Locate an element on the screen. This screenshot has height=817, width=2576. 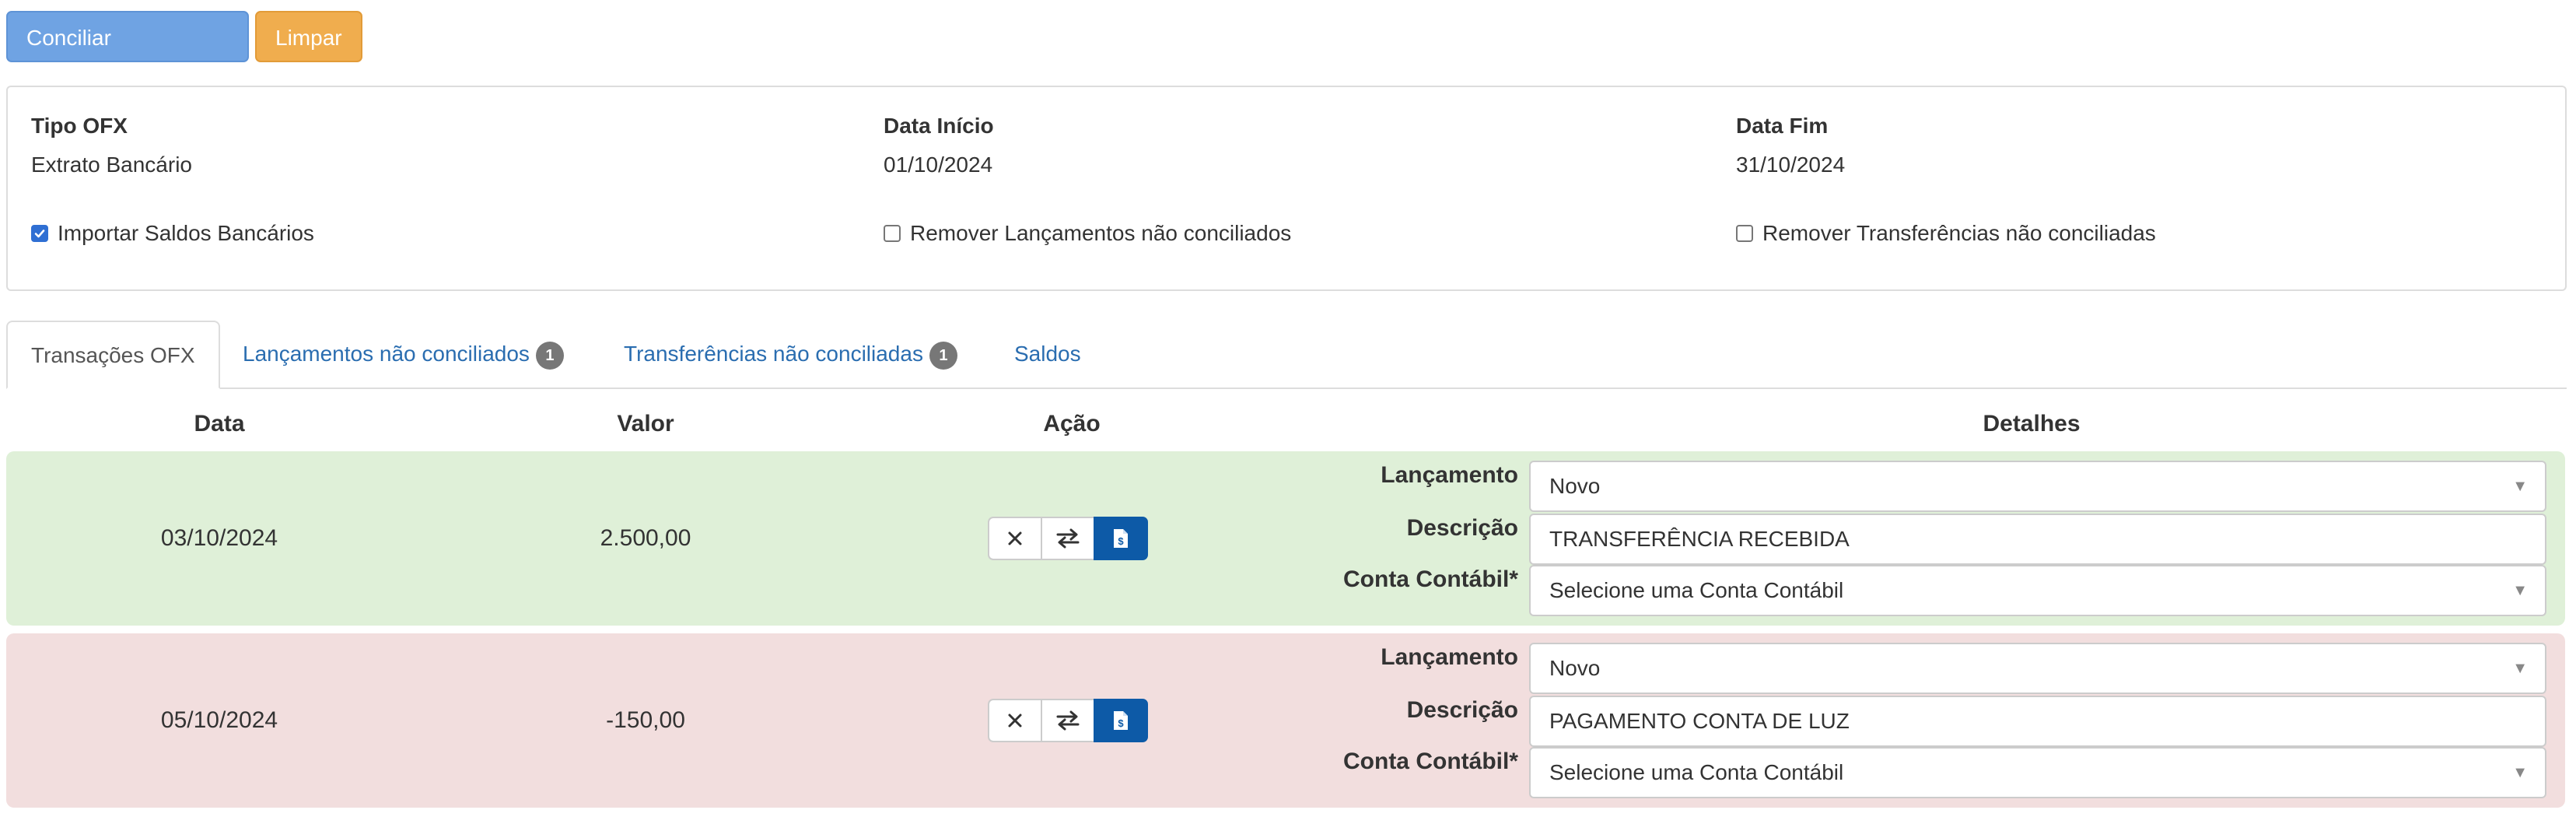
tab-transferencias-label: Transferências não conciliadas is located at coordinates (774, 354).